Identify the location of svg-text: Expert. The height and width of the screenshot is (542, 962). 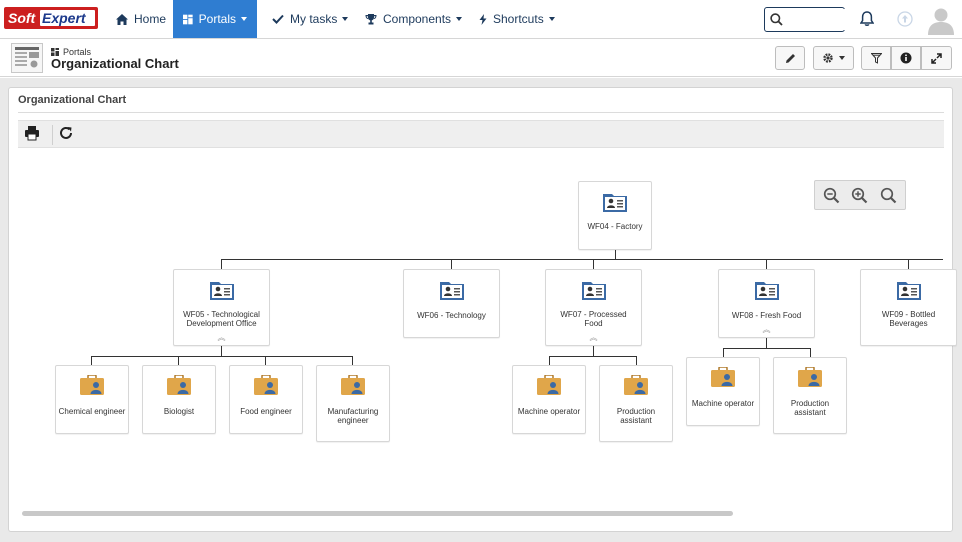
(64, 18).